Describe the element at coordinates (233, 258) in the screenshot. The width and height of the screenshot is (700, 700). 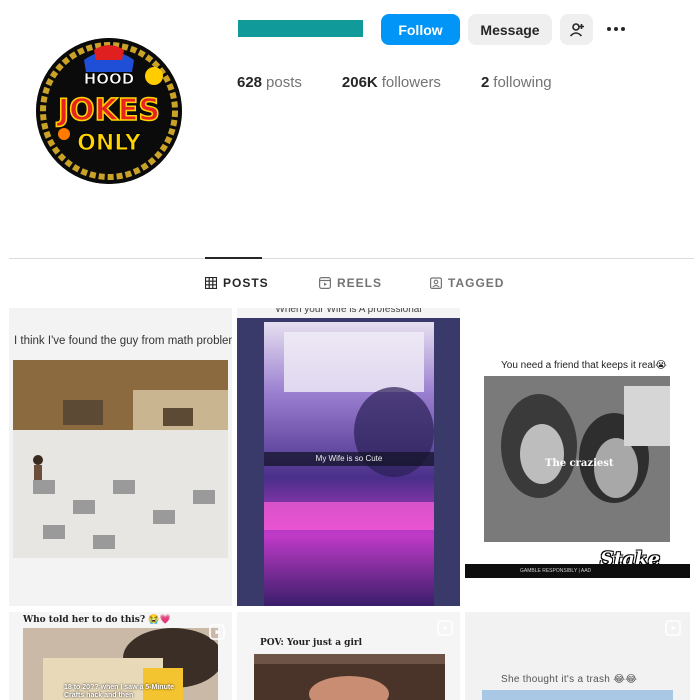
I see `active-tab-indicator` at that location.